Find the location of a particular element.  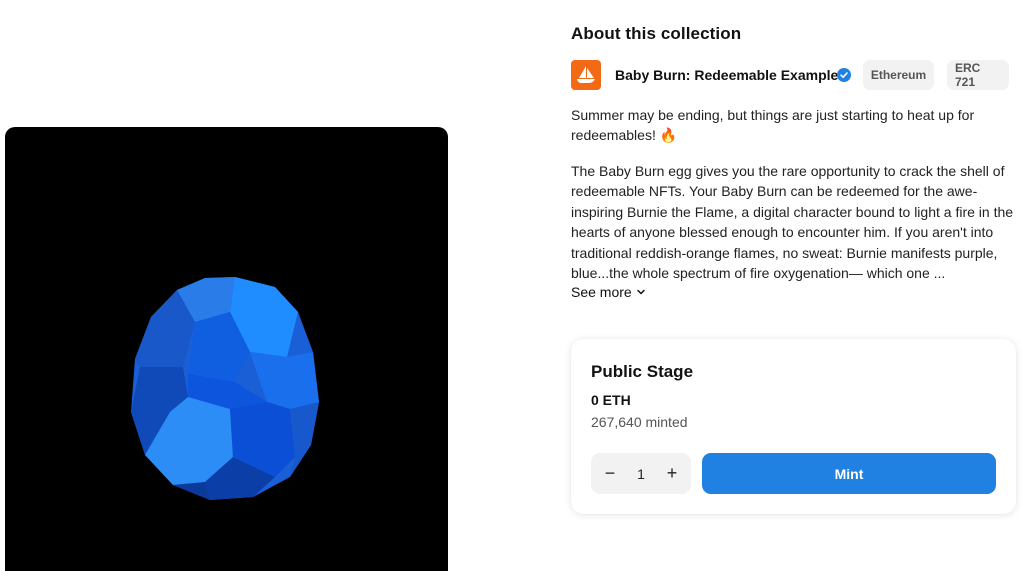

see-more-button: See more is located at coordinates (608, 292).